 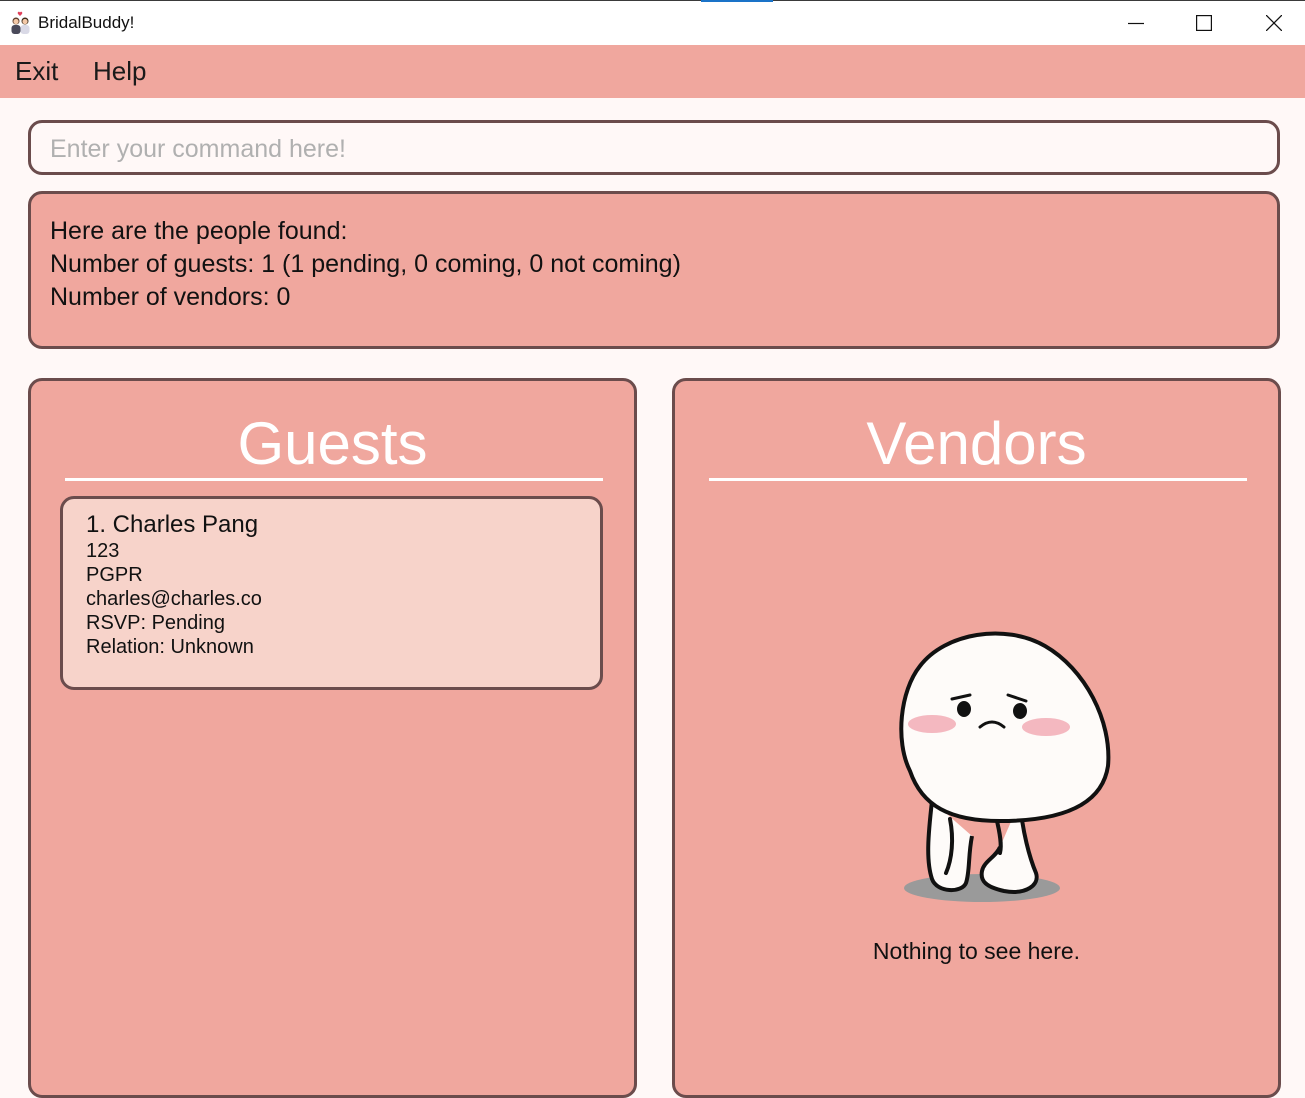 What do you see at coordinates (103, 551) in the screenshot?
I see `guest-phone: 123` at bounding box center [103, 551].